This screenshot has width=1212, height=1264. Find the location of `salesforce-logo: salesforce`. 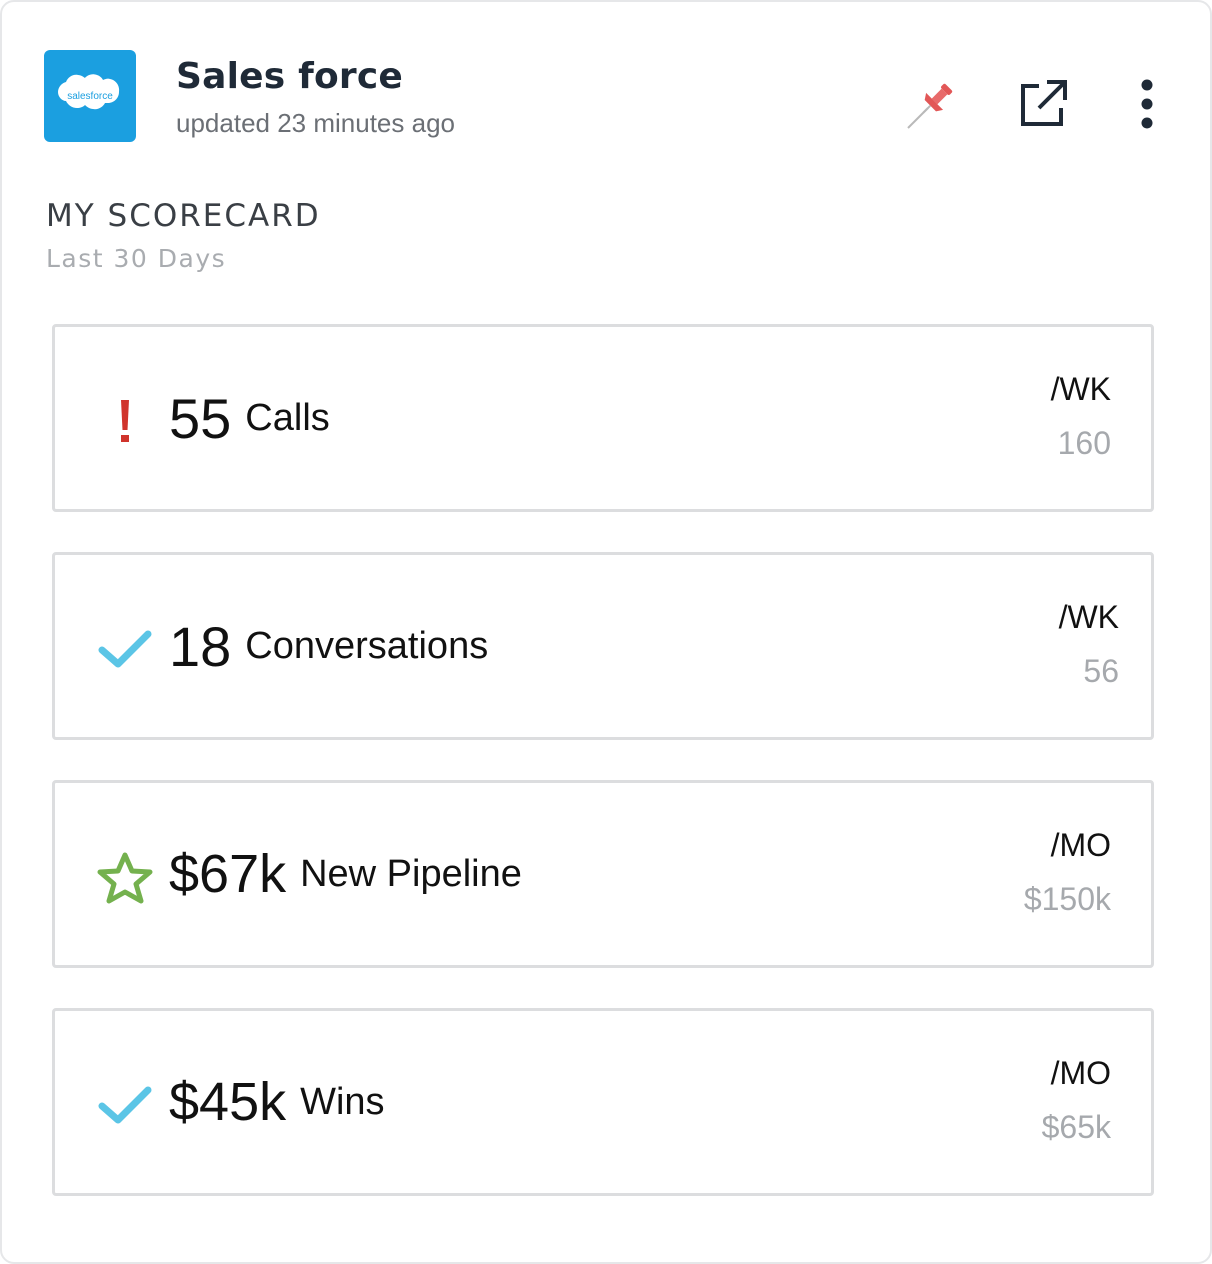

salesforce-logo: salesforce is located at coordinates (90, 96).